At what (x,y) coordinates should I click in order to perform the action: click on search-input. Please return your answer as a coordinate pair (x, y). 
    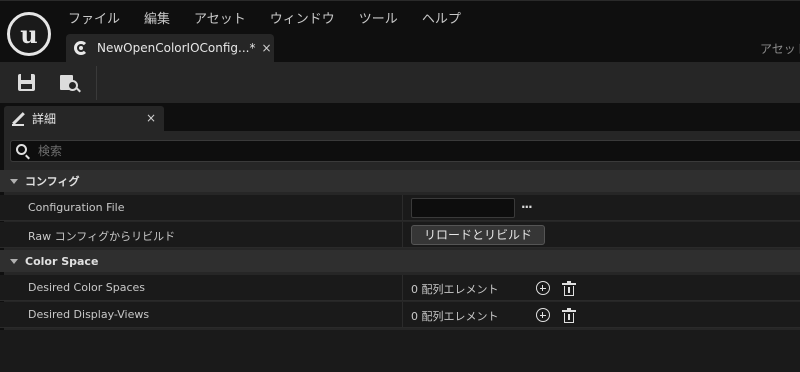
    Looking at the image, I should click on (408, 151).